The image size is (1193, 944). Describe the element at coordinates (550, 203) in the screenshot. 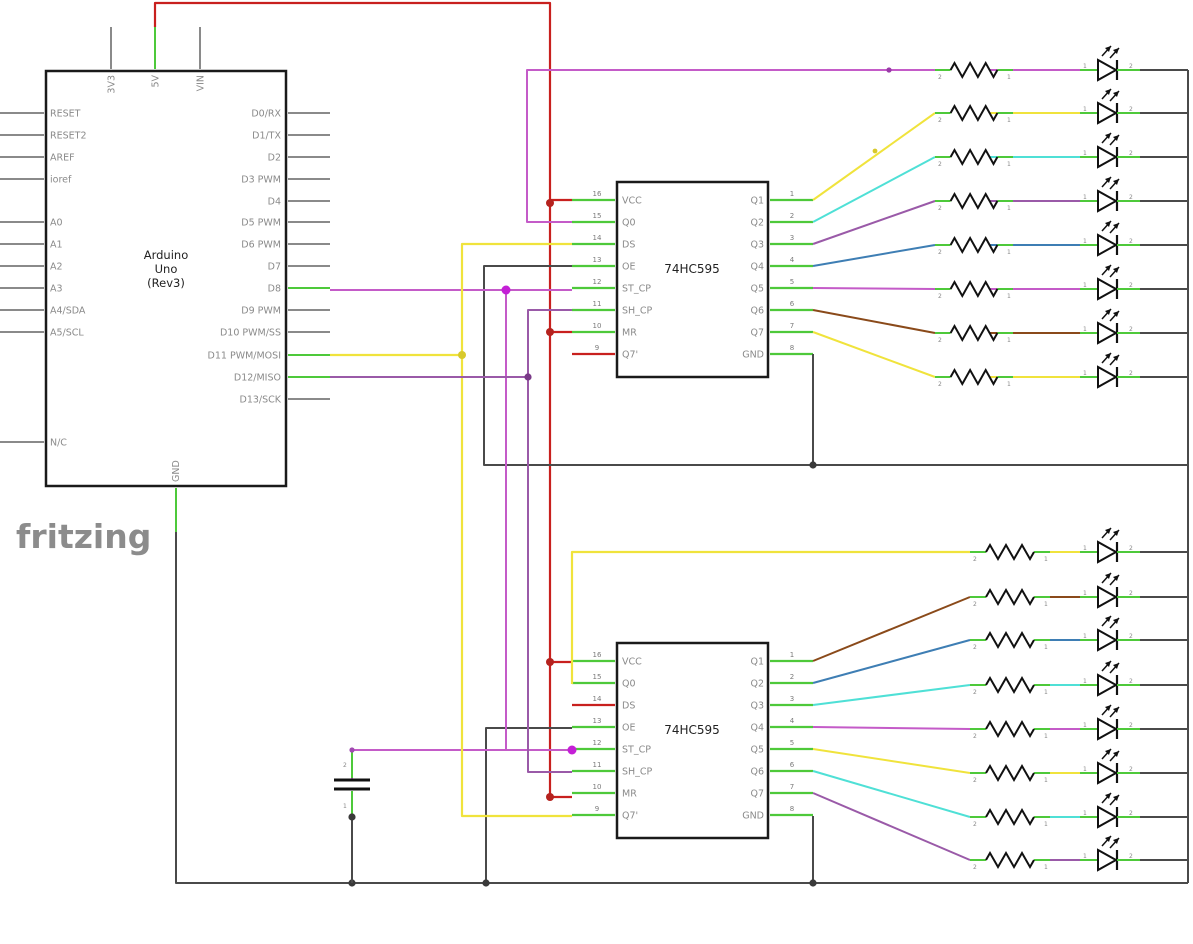

I see `power-junction-dot` at that location.